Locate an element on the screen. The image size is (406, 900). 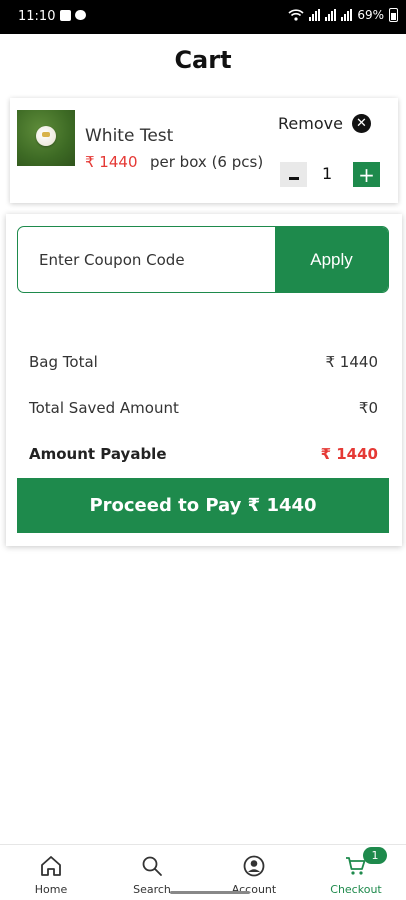
minus-icon is located at coordinates (293, 178).